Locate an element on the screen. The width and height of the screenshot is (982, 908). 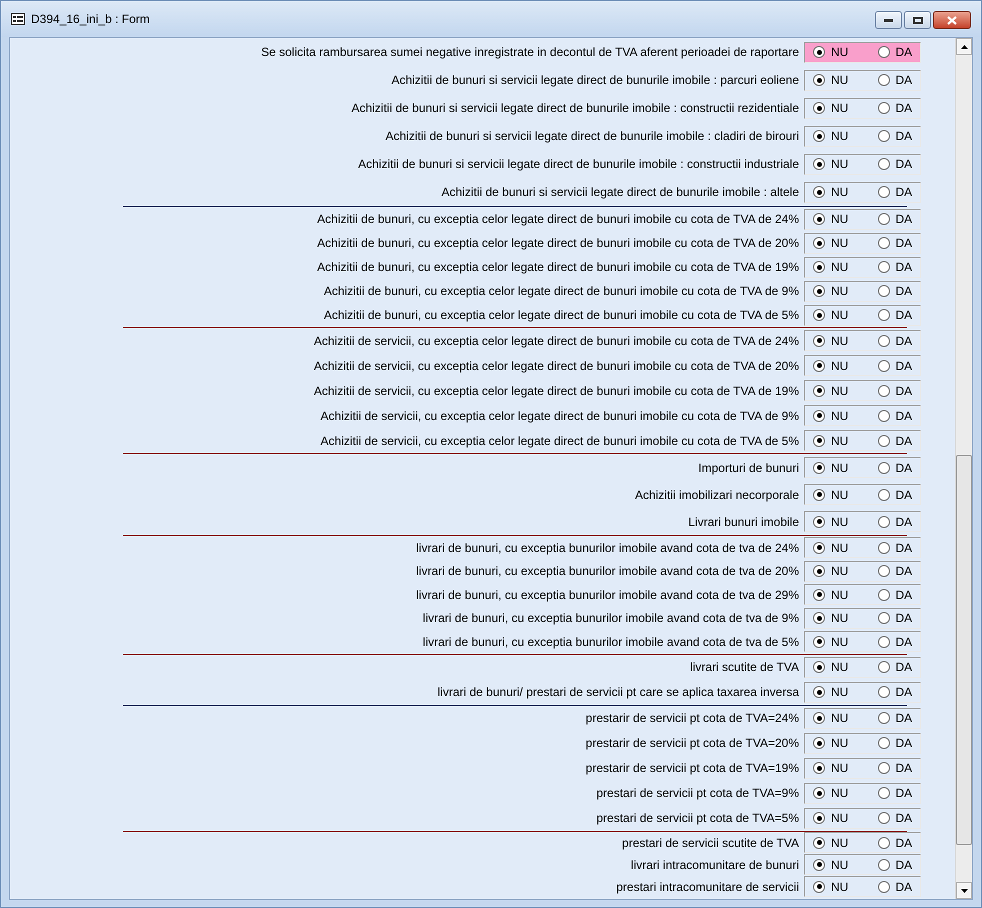
minimize-button is located at coordinates (888, 20).